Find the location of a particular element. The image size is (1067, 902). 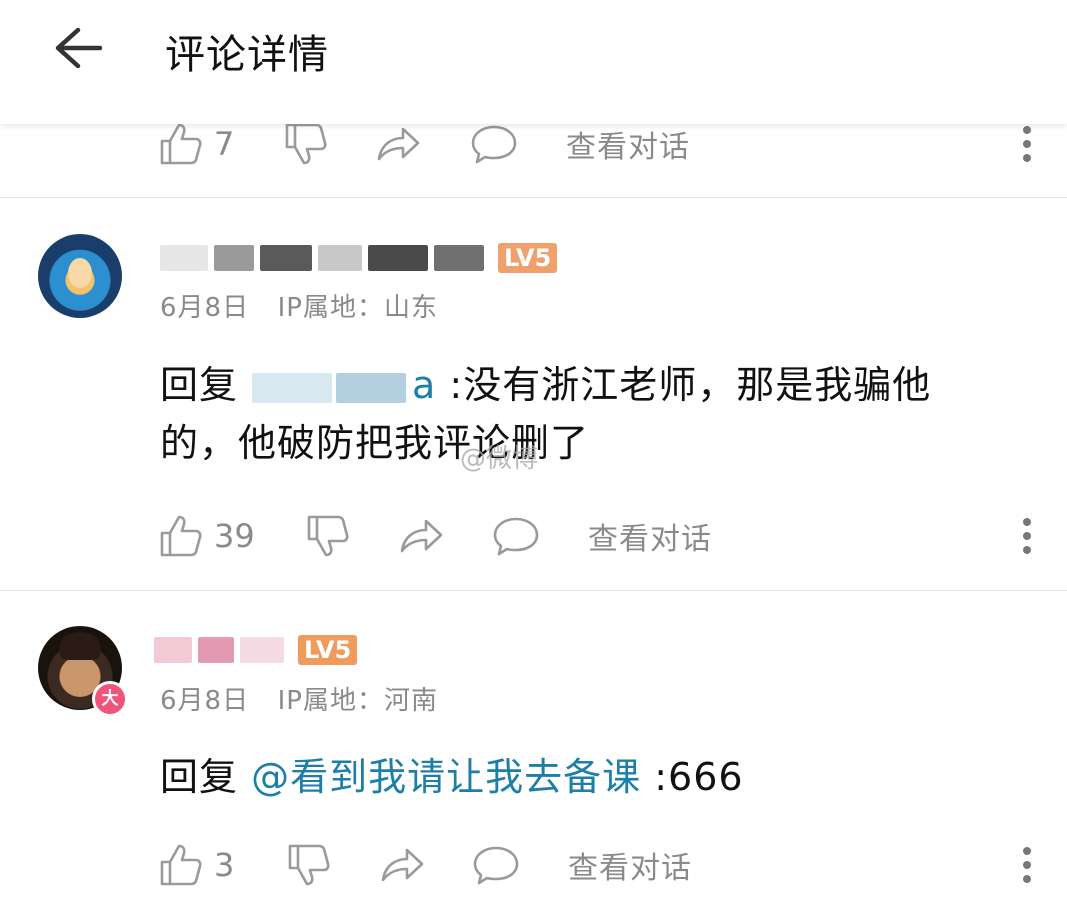

comment-meta: 6月8日 IP属地：山东 is located at coordinates (299, 305).